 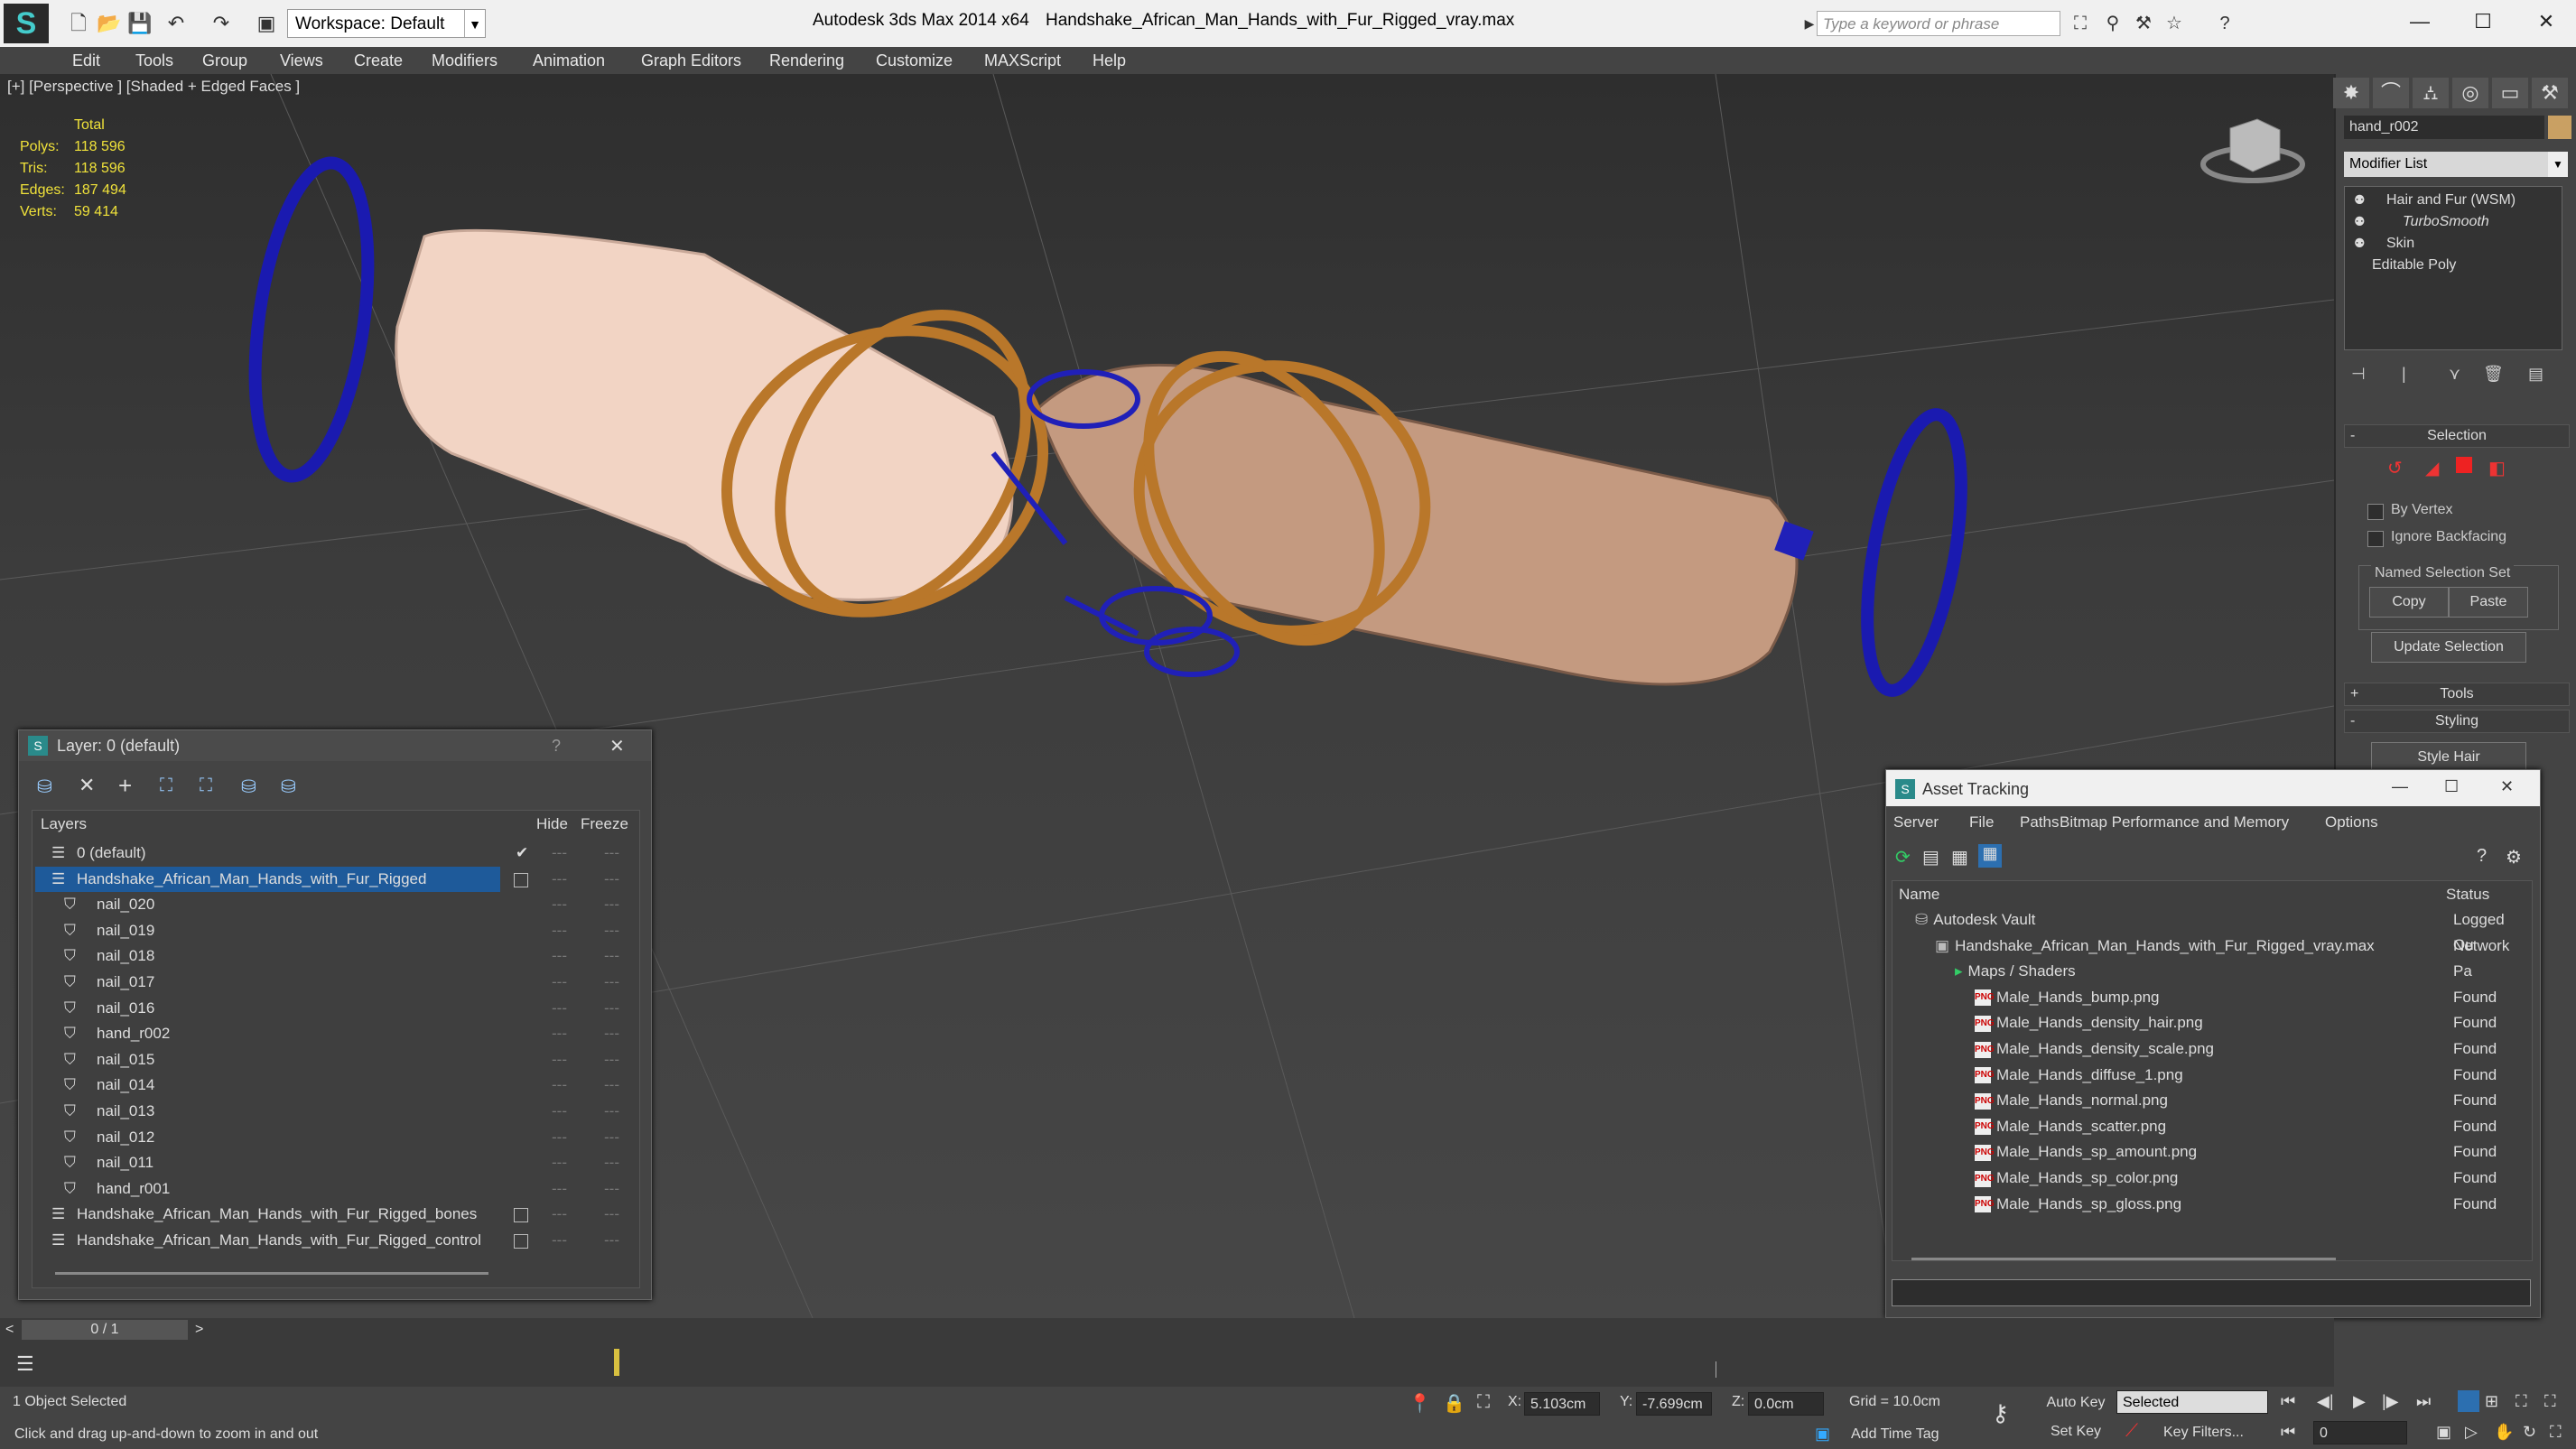 I want to click on display-tab-icon: ▭, so click(x=2510, y=93).